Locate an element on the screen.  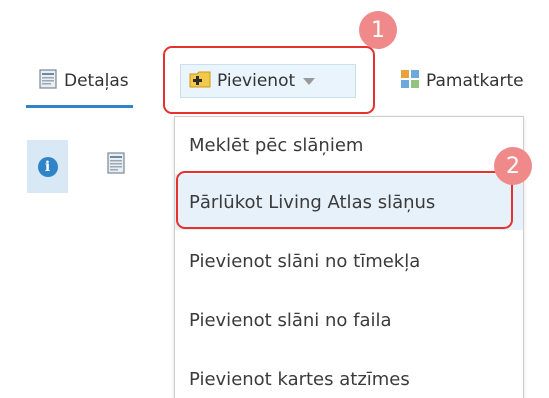
details-button: Detaļas is located at coordinates (79, 87).